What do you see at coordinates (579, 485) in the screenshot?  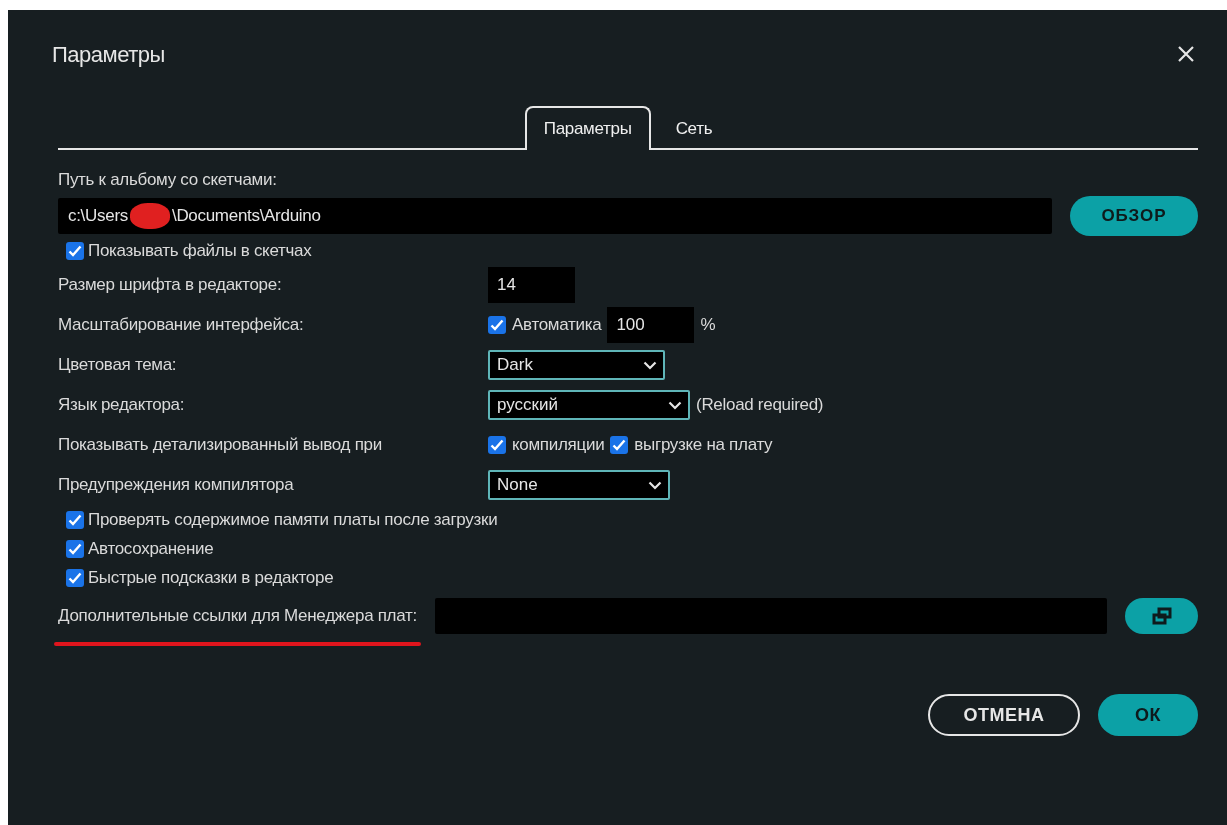 I see `dropdown: None` at bounding box center [579, 485].